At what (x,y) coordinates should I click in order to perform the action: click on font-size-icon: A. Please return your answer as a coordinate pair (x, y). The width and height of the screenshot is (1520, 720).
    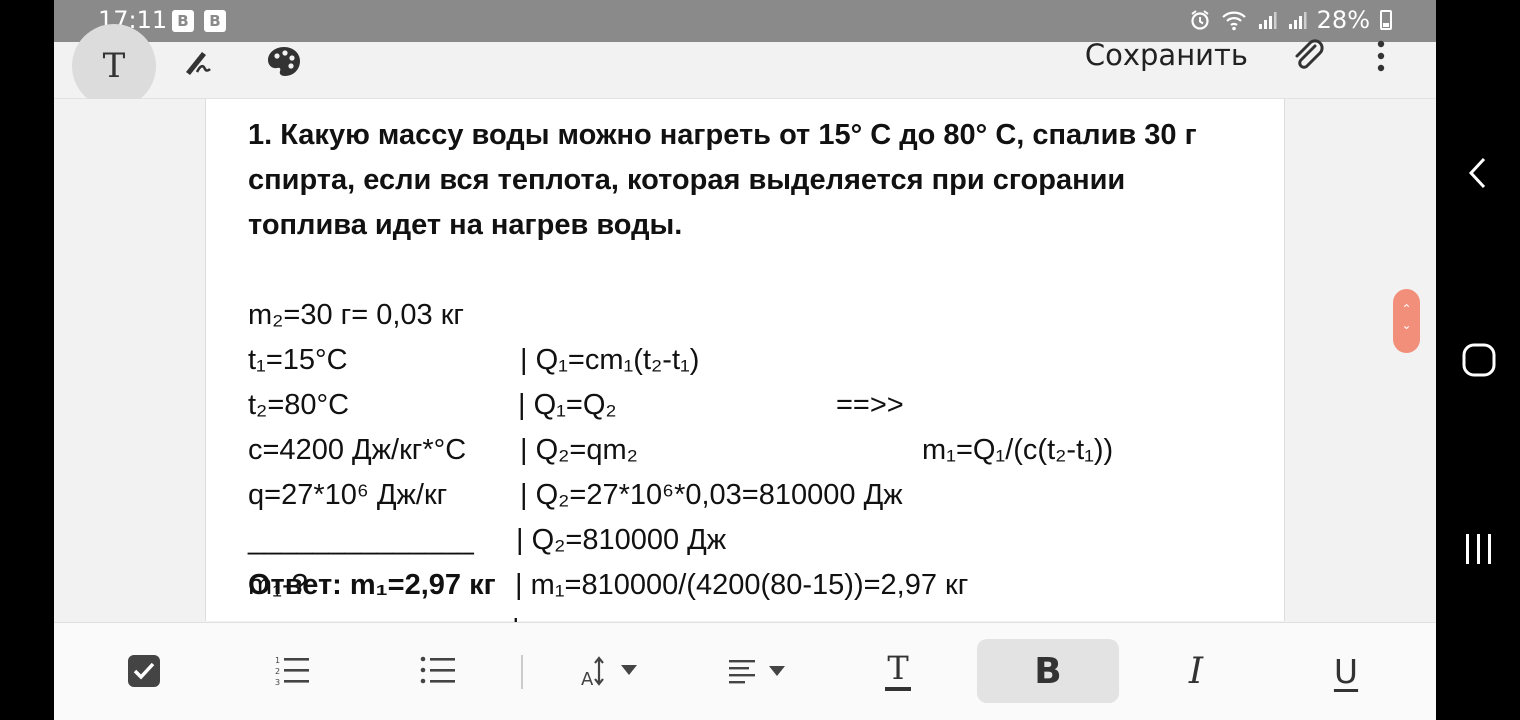
    Looking at the image, I should click on (609, 672).